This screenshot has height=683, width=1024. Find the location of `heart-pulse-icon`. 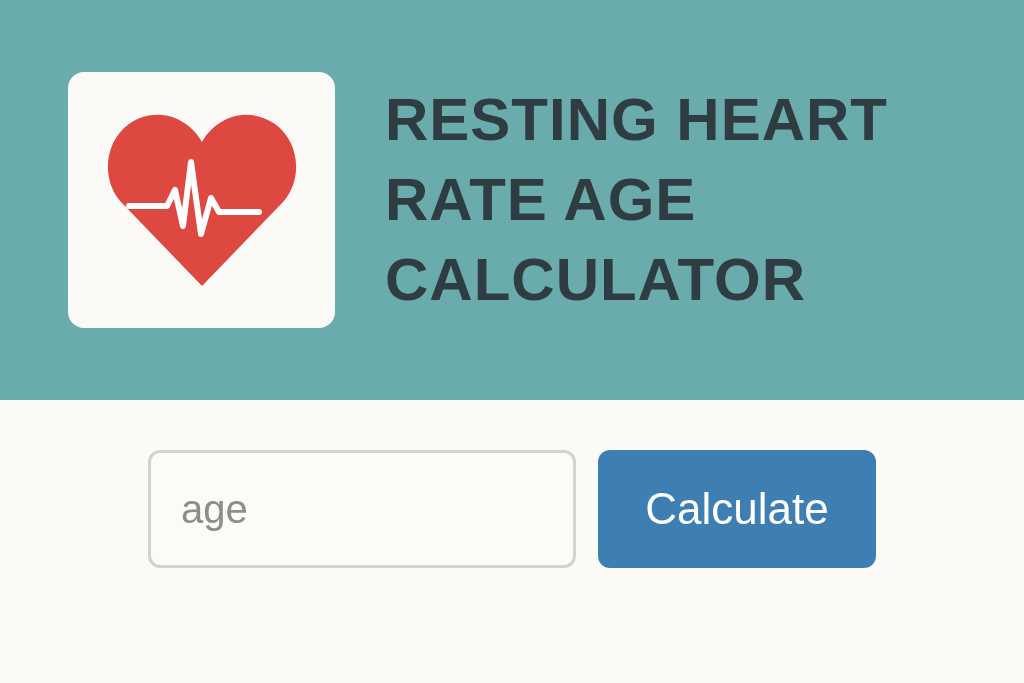

heart-pulse-icon is located at coordinates (201, 200).